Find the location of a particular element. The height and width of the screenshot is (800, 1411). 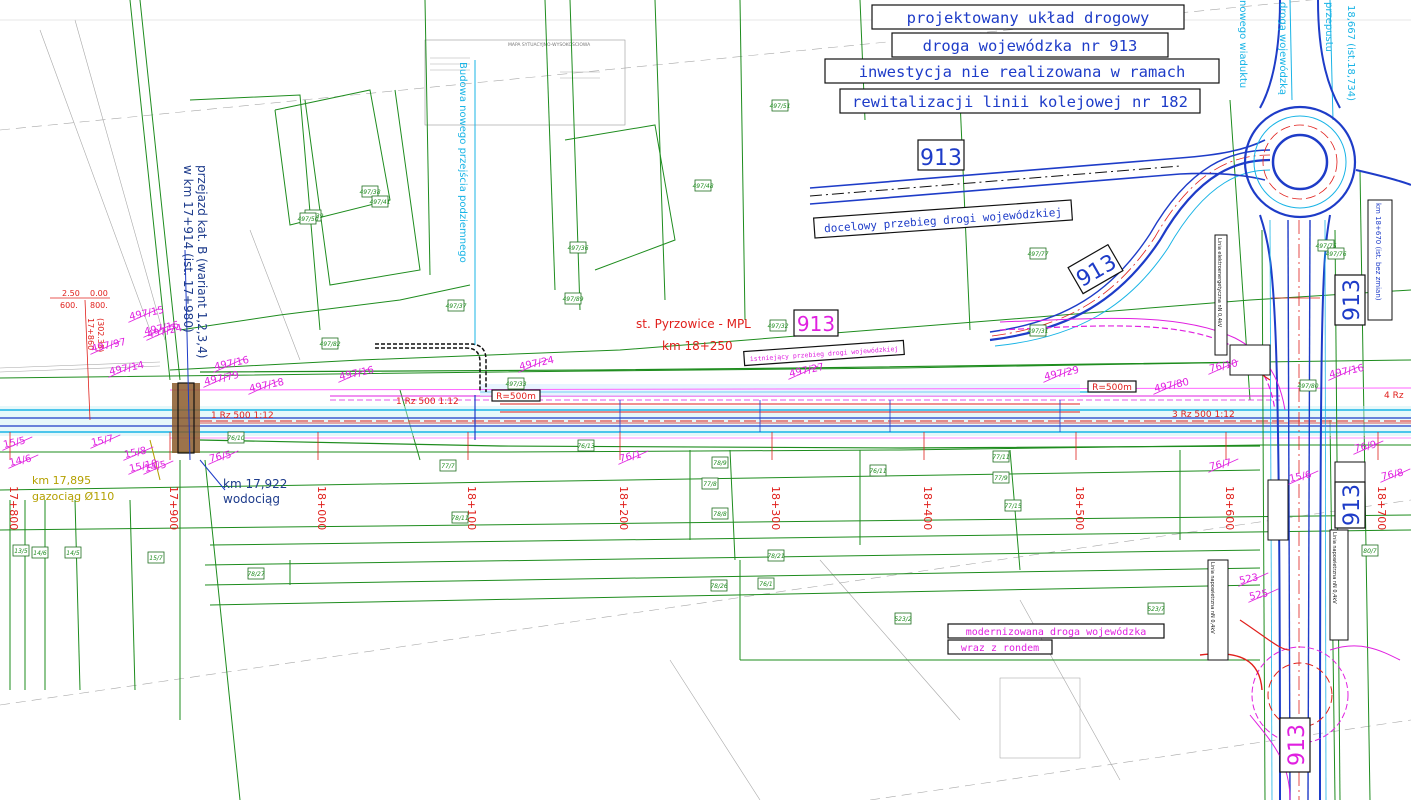

wires-label-2: Linia napowietrzna nN 0,4kV is located at coordinates (1212, 598).